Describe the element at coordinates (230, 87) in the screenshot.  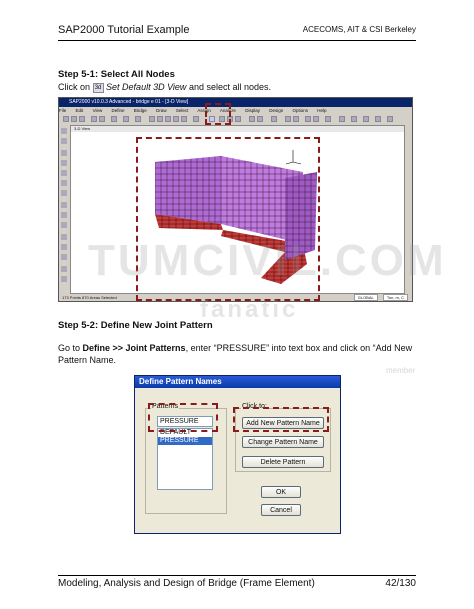
I see `step1-text-post: and select all nodes.` at that location.